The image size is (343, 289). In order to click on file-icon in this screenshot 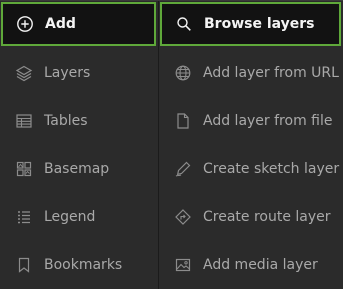, I will do `click(183, 121)`.